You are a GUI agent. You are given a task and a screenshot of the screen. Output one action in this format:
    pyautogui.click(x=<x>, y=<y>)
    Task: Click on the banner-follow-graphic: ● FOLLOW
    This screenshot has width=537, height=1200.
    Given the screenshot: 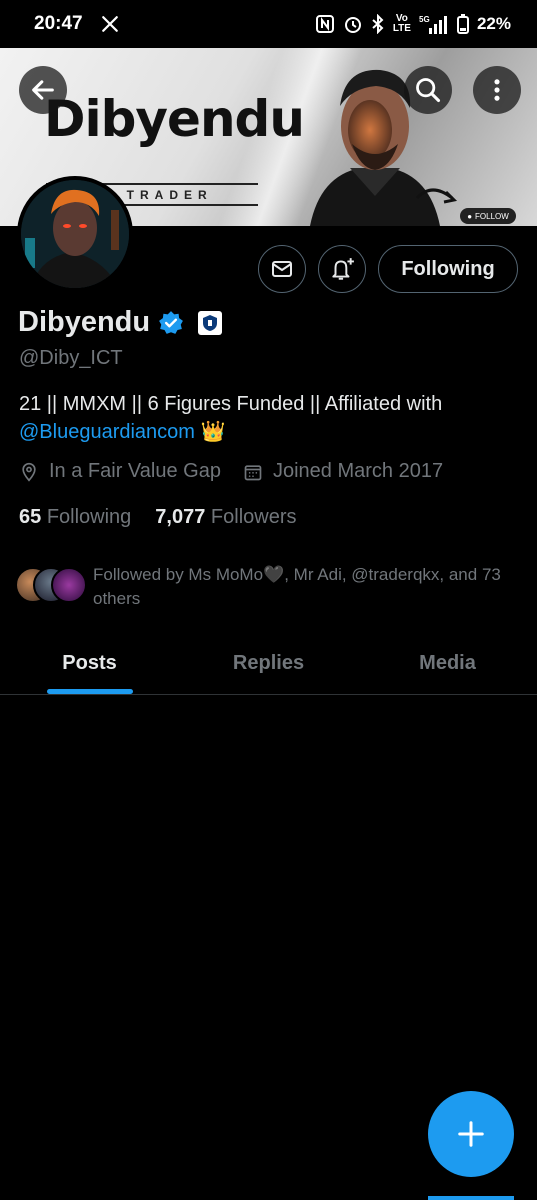 What is the action you would take?
    pyautogui.click(x=488, y=216)
    